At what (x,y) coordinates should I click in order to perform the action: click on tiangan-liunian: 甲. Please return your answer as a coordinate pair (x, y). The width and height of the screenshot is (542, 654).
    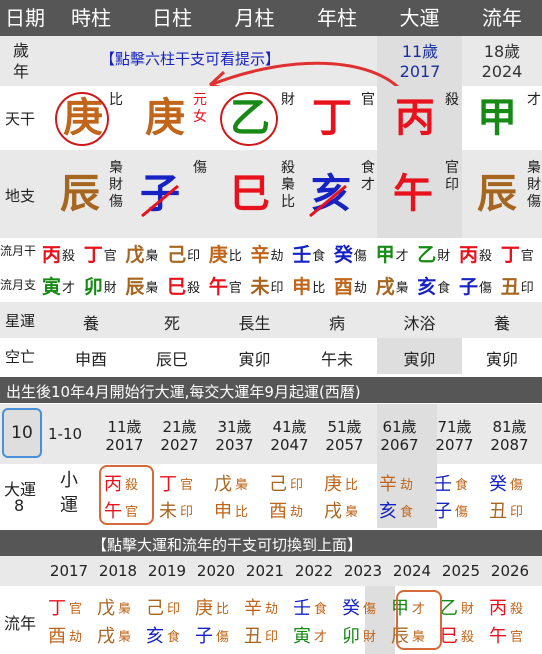
    Looking at the image, I should click on (497, 118).